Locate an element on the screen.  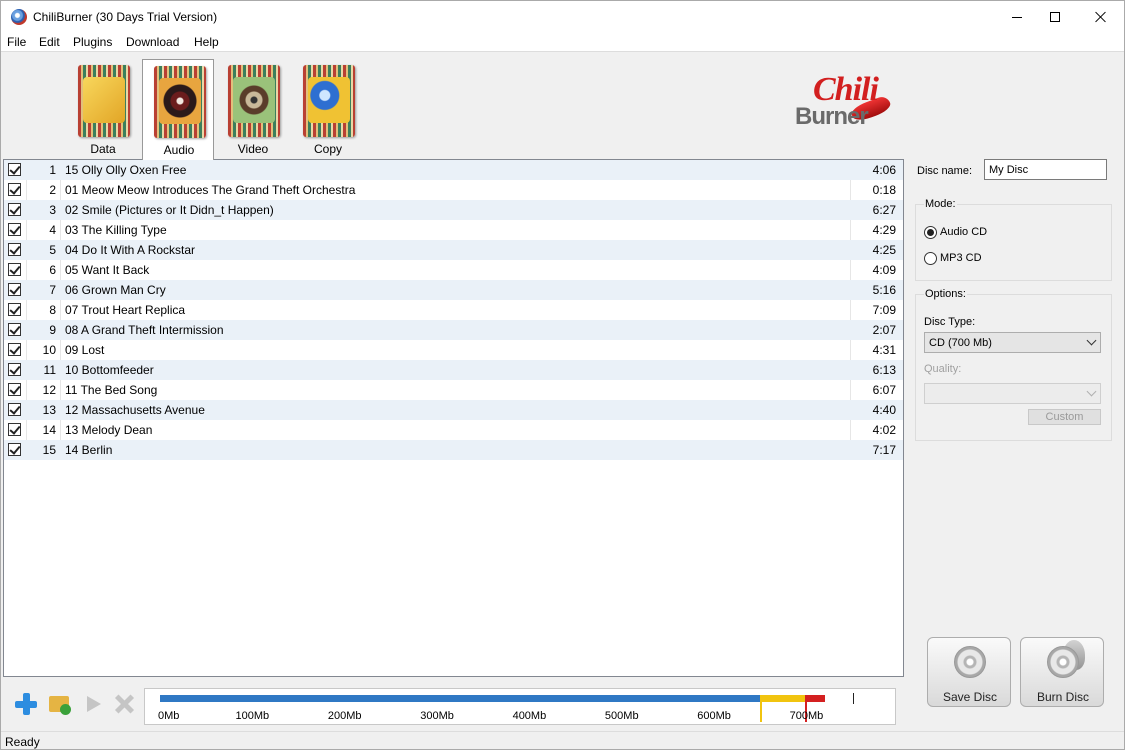
chiliburner-logo: Chili Burner is located at coordinates (846, 108).